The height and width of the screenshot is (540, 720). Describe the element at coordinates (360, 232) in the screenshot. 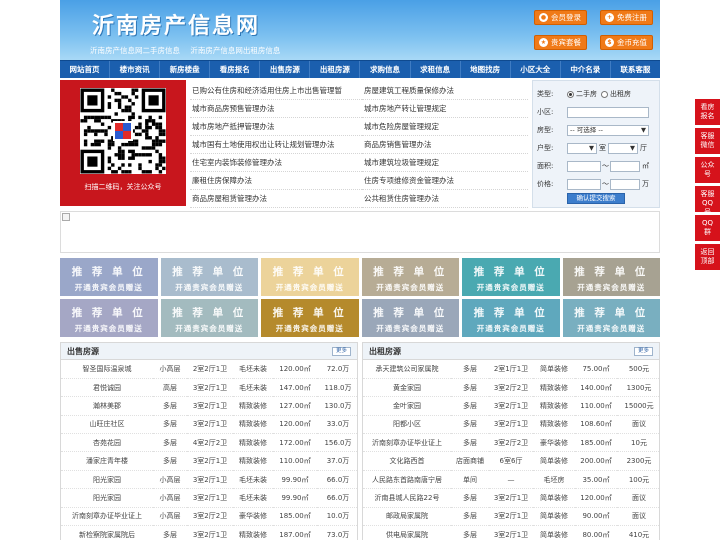

I see `banner-image` at that location.